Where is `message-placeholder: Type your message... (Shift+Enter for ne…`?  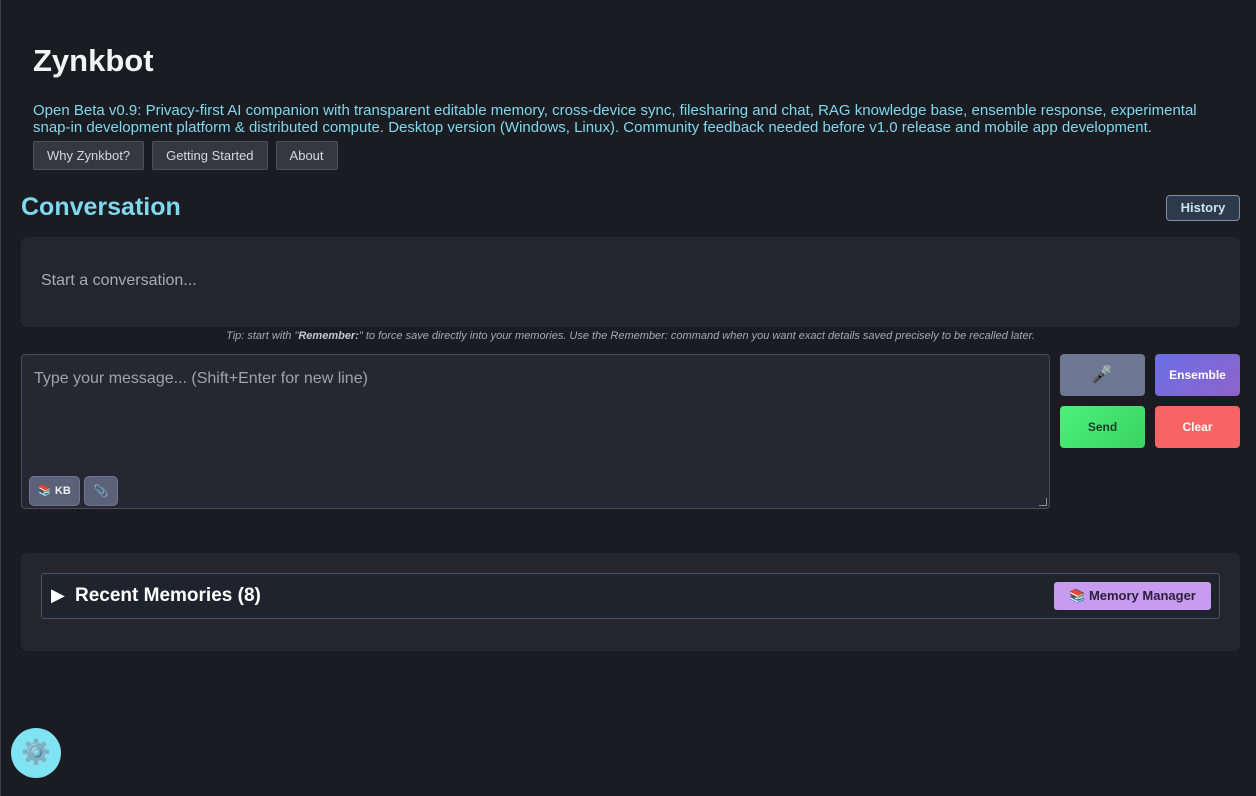
message-placeholder: Type your message... (Shift+Enter for ne… is located at coordinates (201, 378).